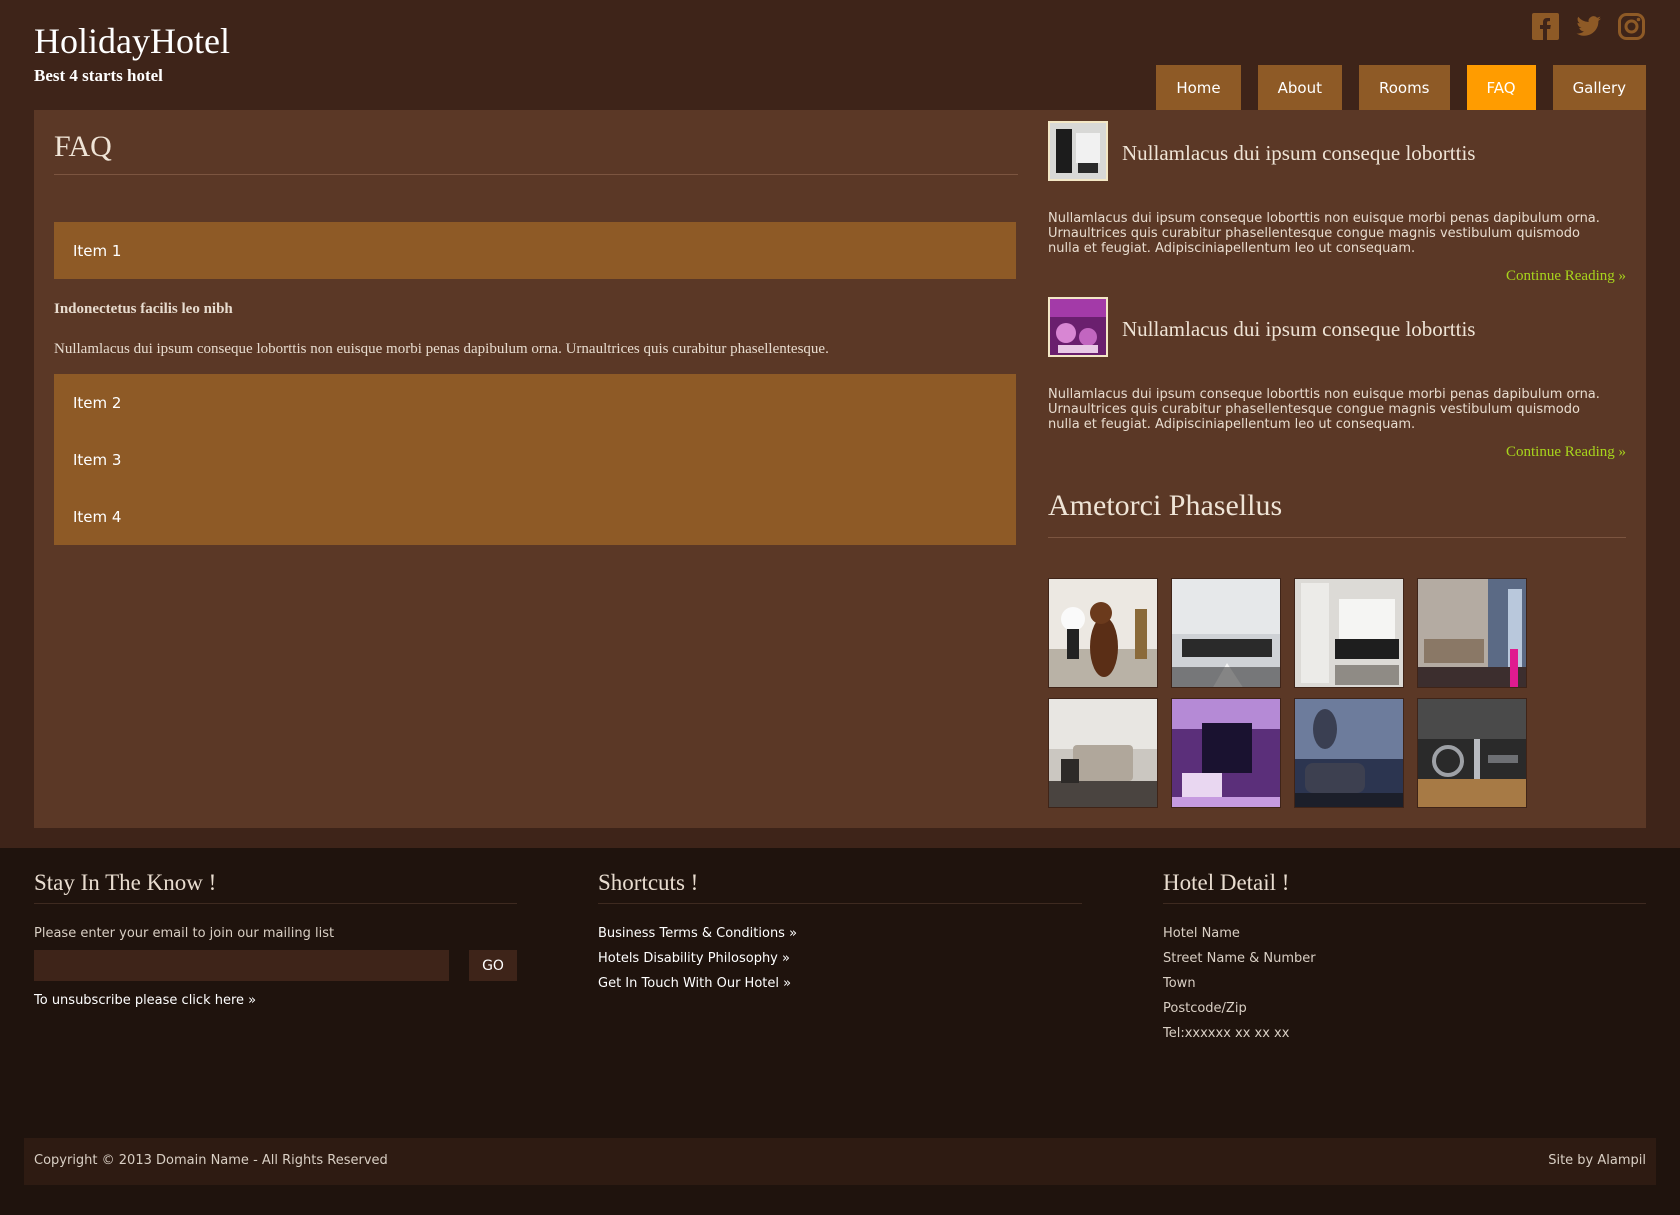 The width and height of the screenshot is (1680, 1215). What do you see at coordinates (1226, 1033) in the screenshot?
I see `hotel-phone: Tel:xxxxxx xx xx xx` at bounding box center [1226, 1033].